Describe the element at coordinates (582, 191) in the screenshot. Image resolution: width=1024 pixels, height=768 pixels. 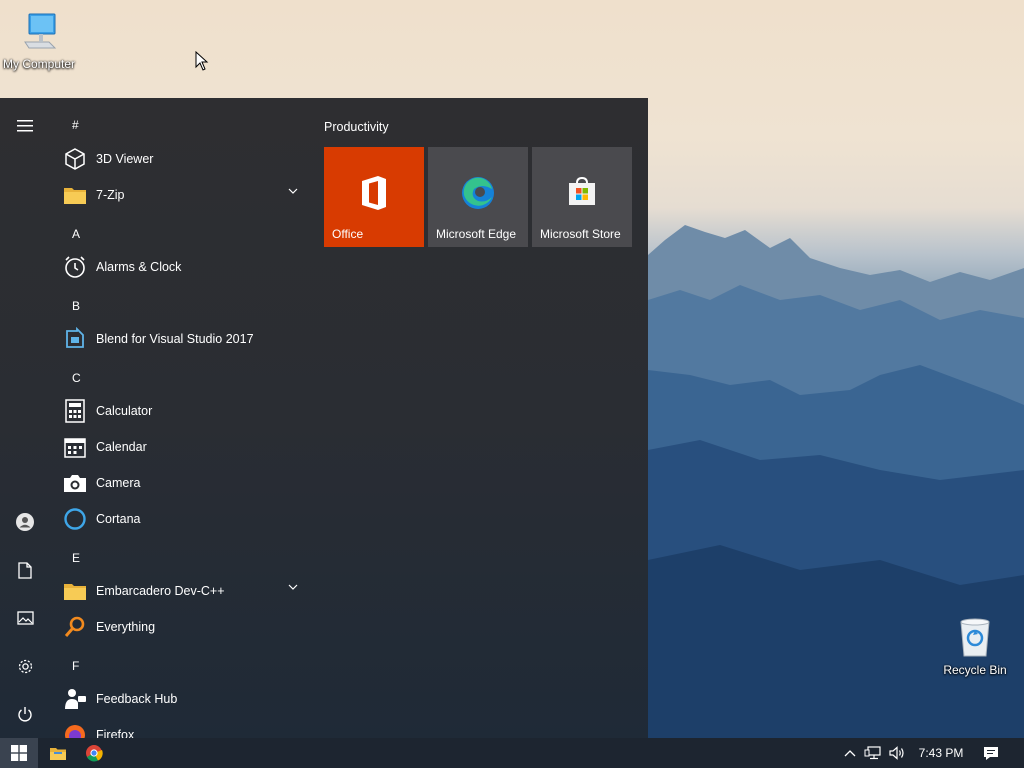
I see `store-icon` at that location.